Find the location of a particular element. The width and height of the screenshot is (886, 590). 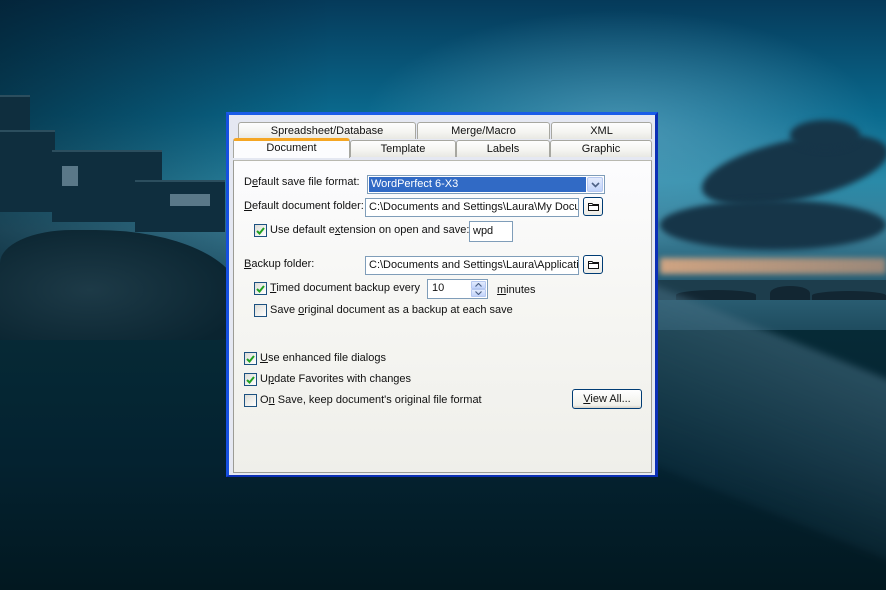

default-document-folder-input: C:\Documents and Settings\Laura\My Docum is located at coordinates (472, 207).